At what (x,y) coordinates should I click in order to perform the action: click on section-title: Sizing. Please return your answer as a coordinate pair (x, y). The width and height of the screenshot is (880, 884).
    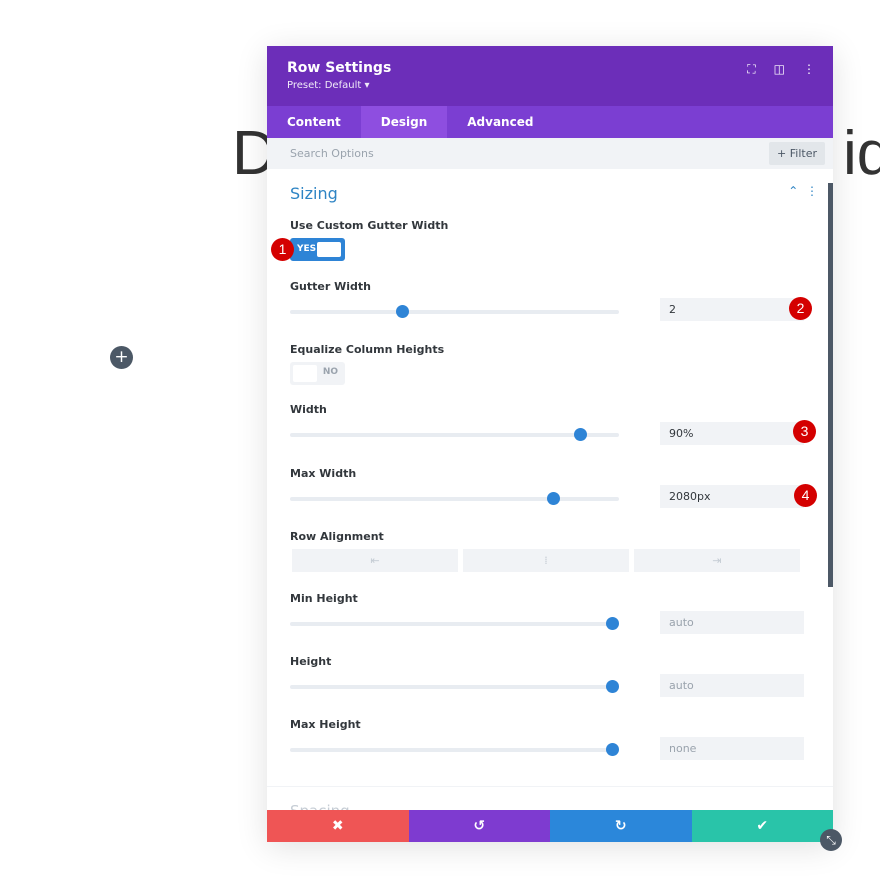
    Looking at the image, I should click on (314, 193).